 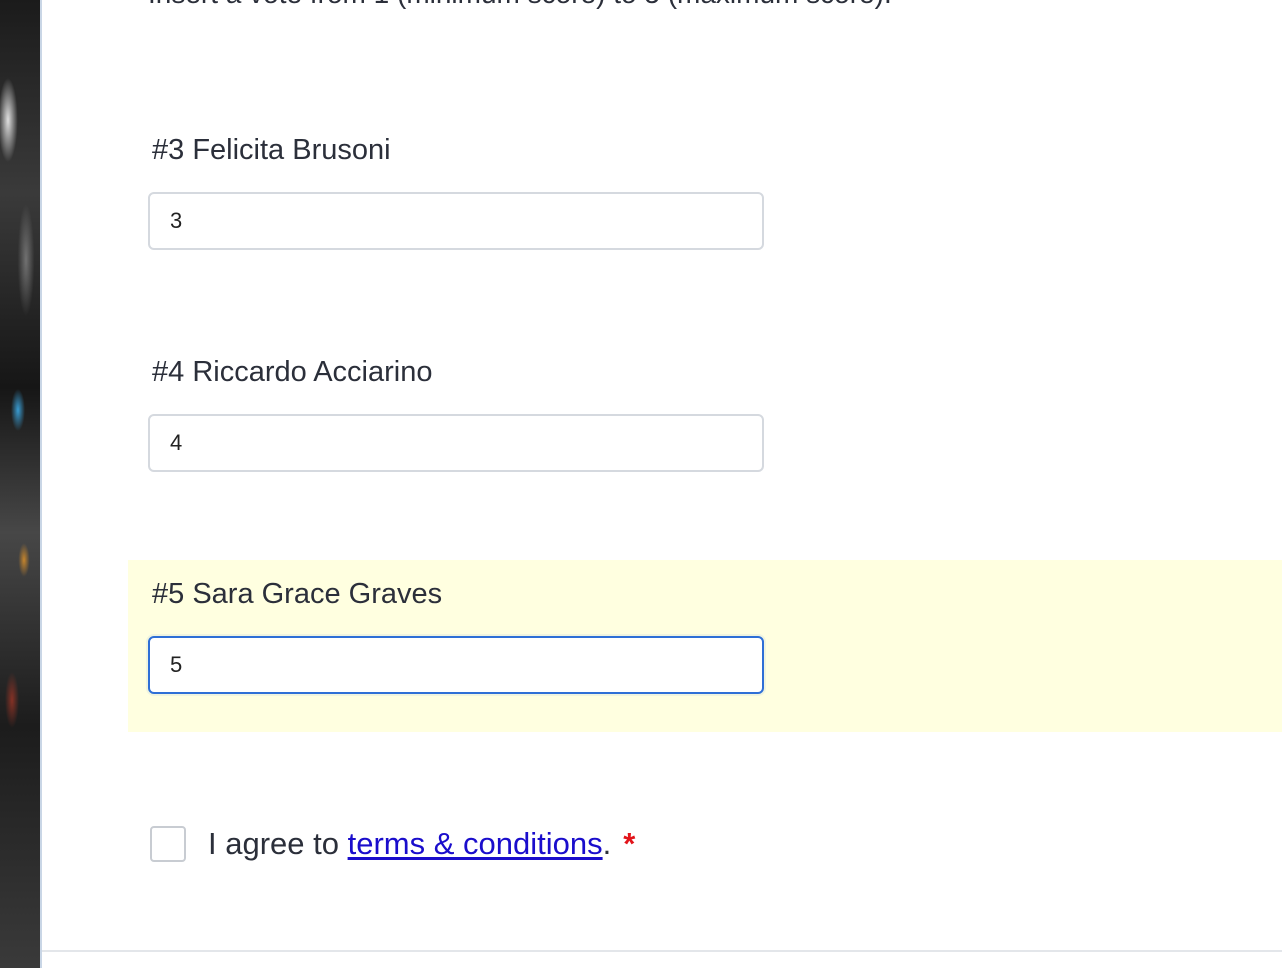 What do you see at coordinates (475, 843) in the screenshot?
I see `terms-conditions-link: terms & conditions` at bounding box center [475, 843].